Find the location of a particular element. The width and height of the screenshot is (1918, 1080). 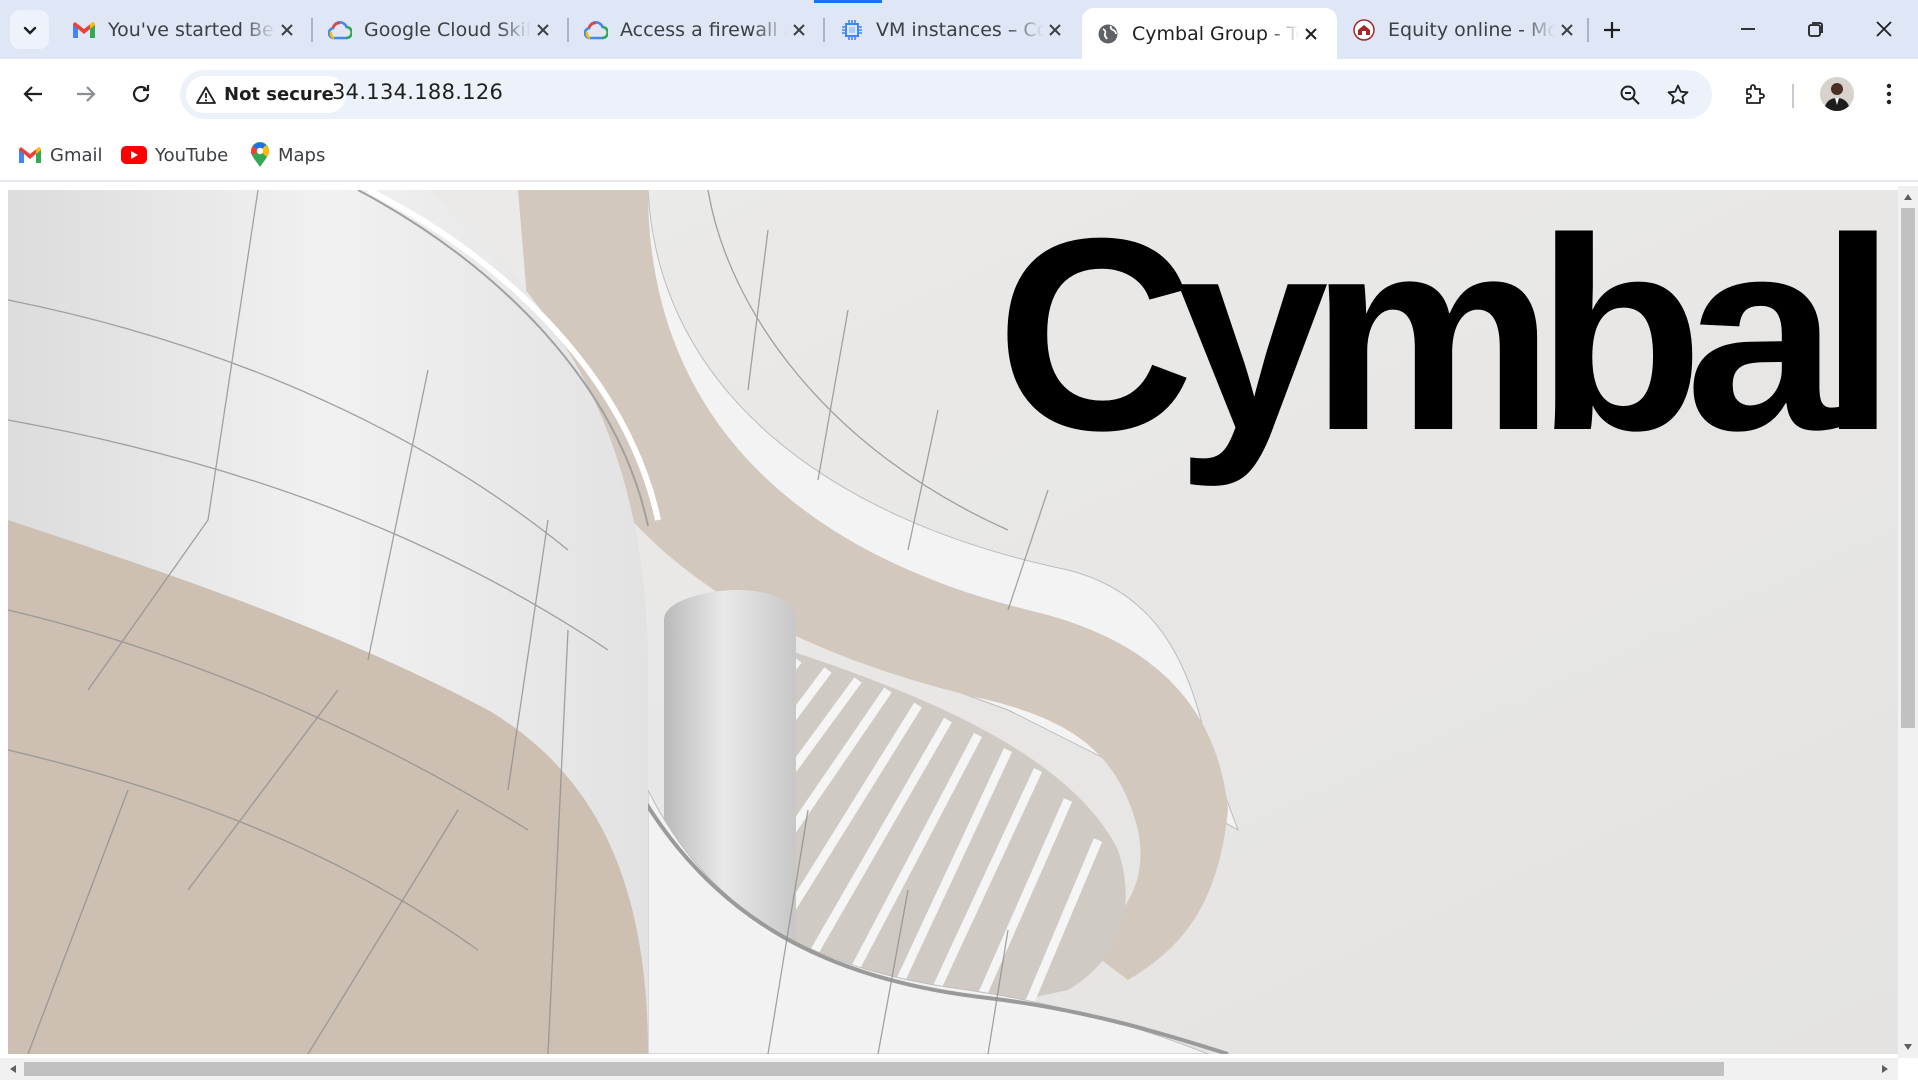

tab-search-button is located at coordinates (29, 29).